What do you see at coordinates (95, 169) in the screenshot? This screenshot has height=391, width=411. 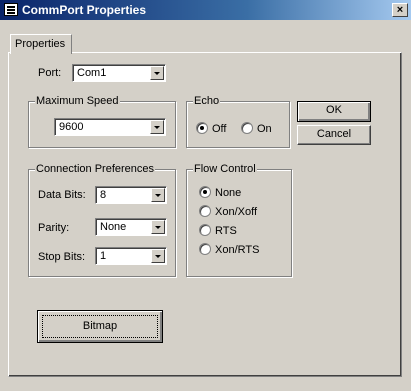 I see `connection-preferences-title: Connection Preferences` at bounding box center [95, 169].